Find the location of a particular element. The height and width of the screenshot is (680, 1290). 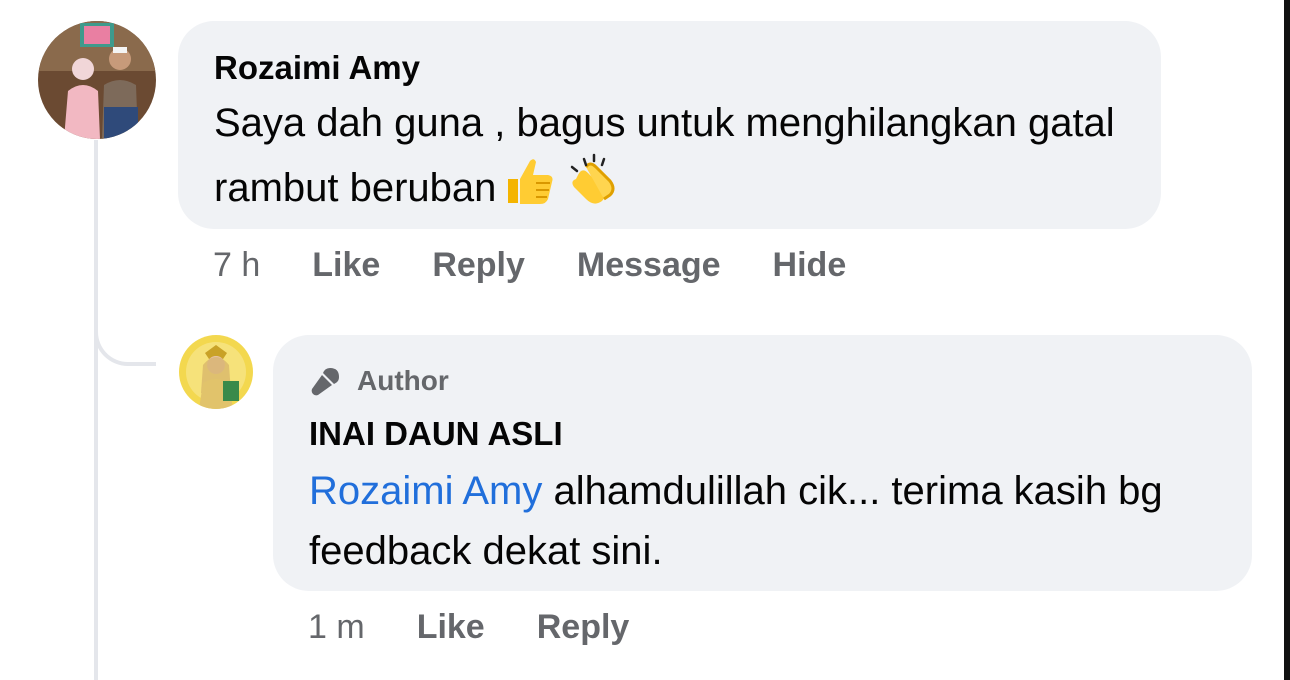

screen-edge is located at coordinates (1287, 340).